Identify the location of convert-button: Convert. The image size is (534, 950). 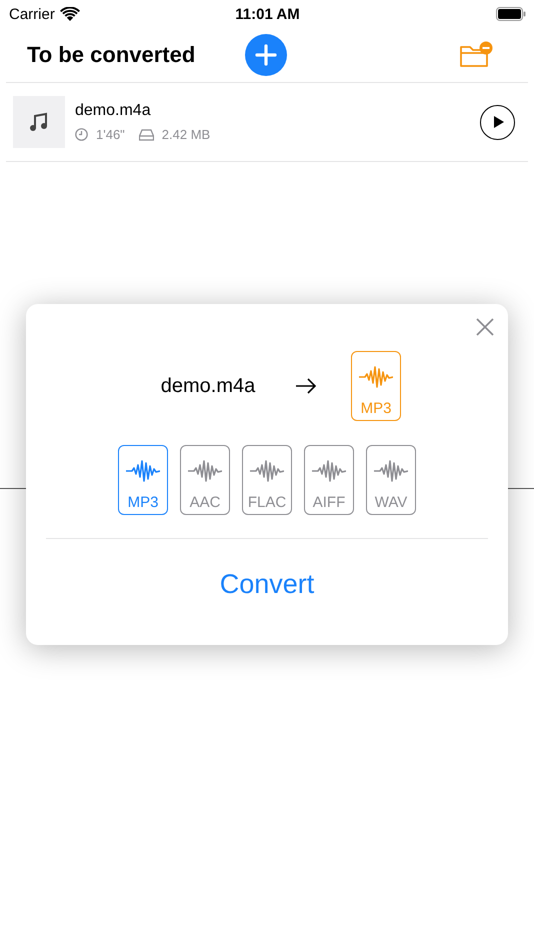
(267, 584).